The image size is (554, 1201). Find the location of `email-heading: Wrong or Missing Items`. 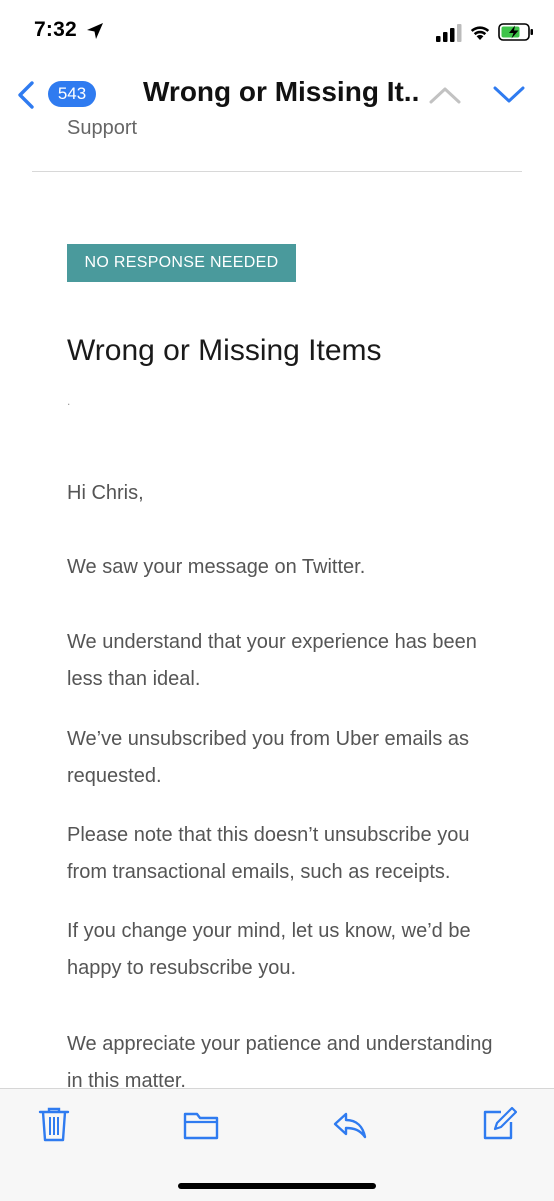

email-heading: Wrong or Missing Items is located at coordinates (224, 350).